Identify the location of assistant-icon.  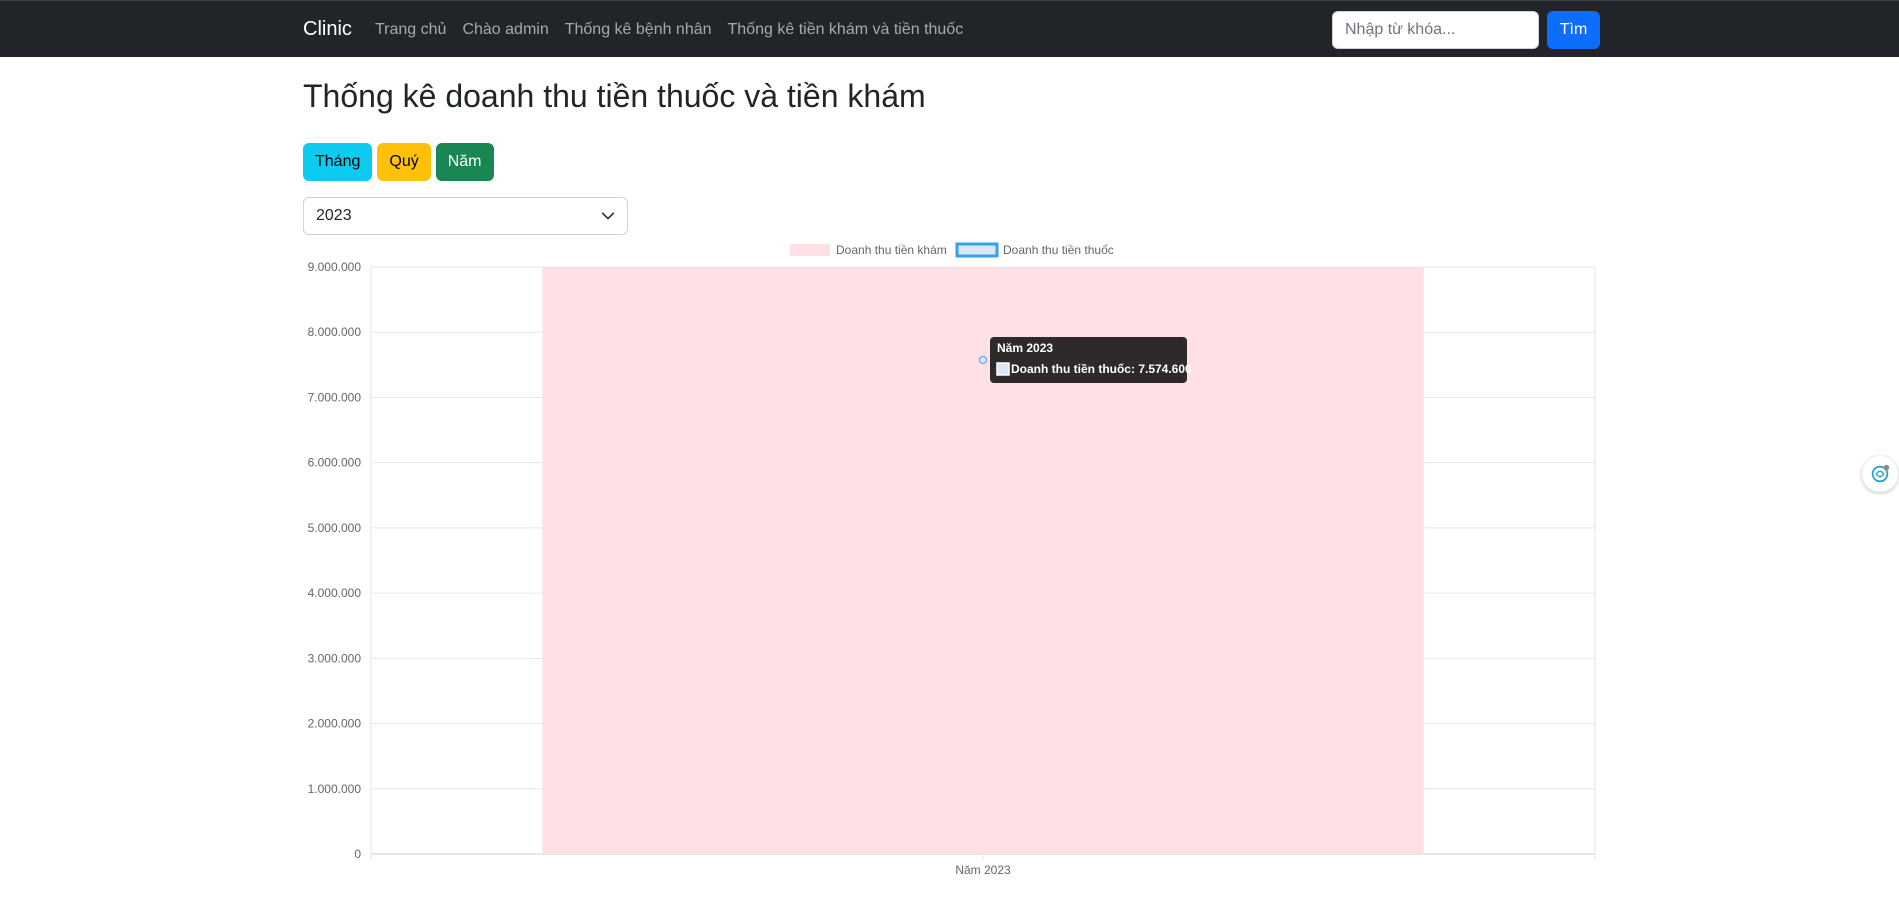
(1880, 473).